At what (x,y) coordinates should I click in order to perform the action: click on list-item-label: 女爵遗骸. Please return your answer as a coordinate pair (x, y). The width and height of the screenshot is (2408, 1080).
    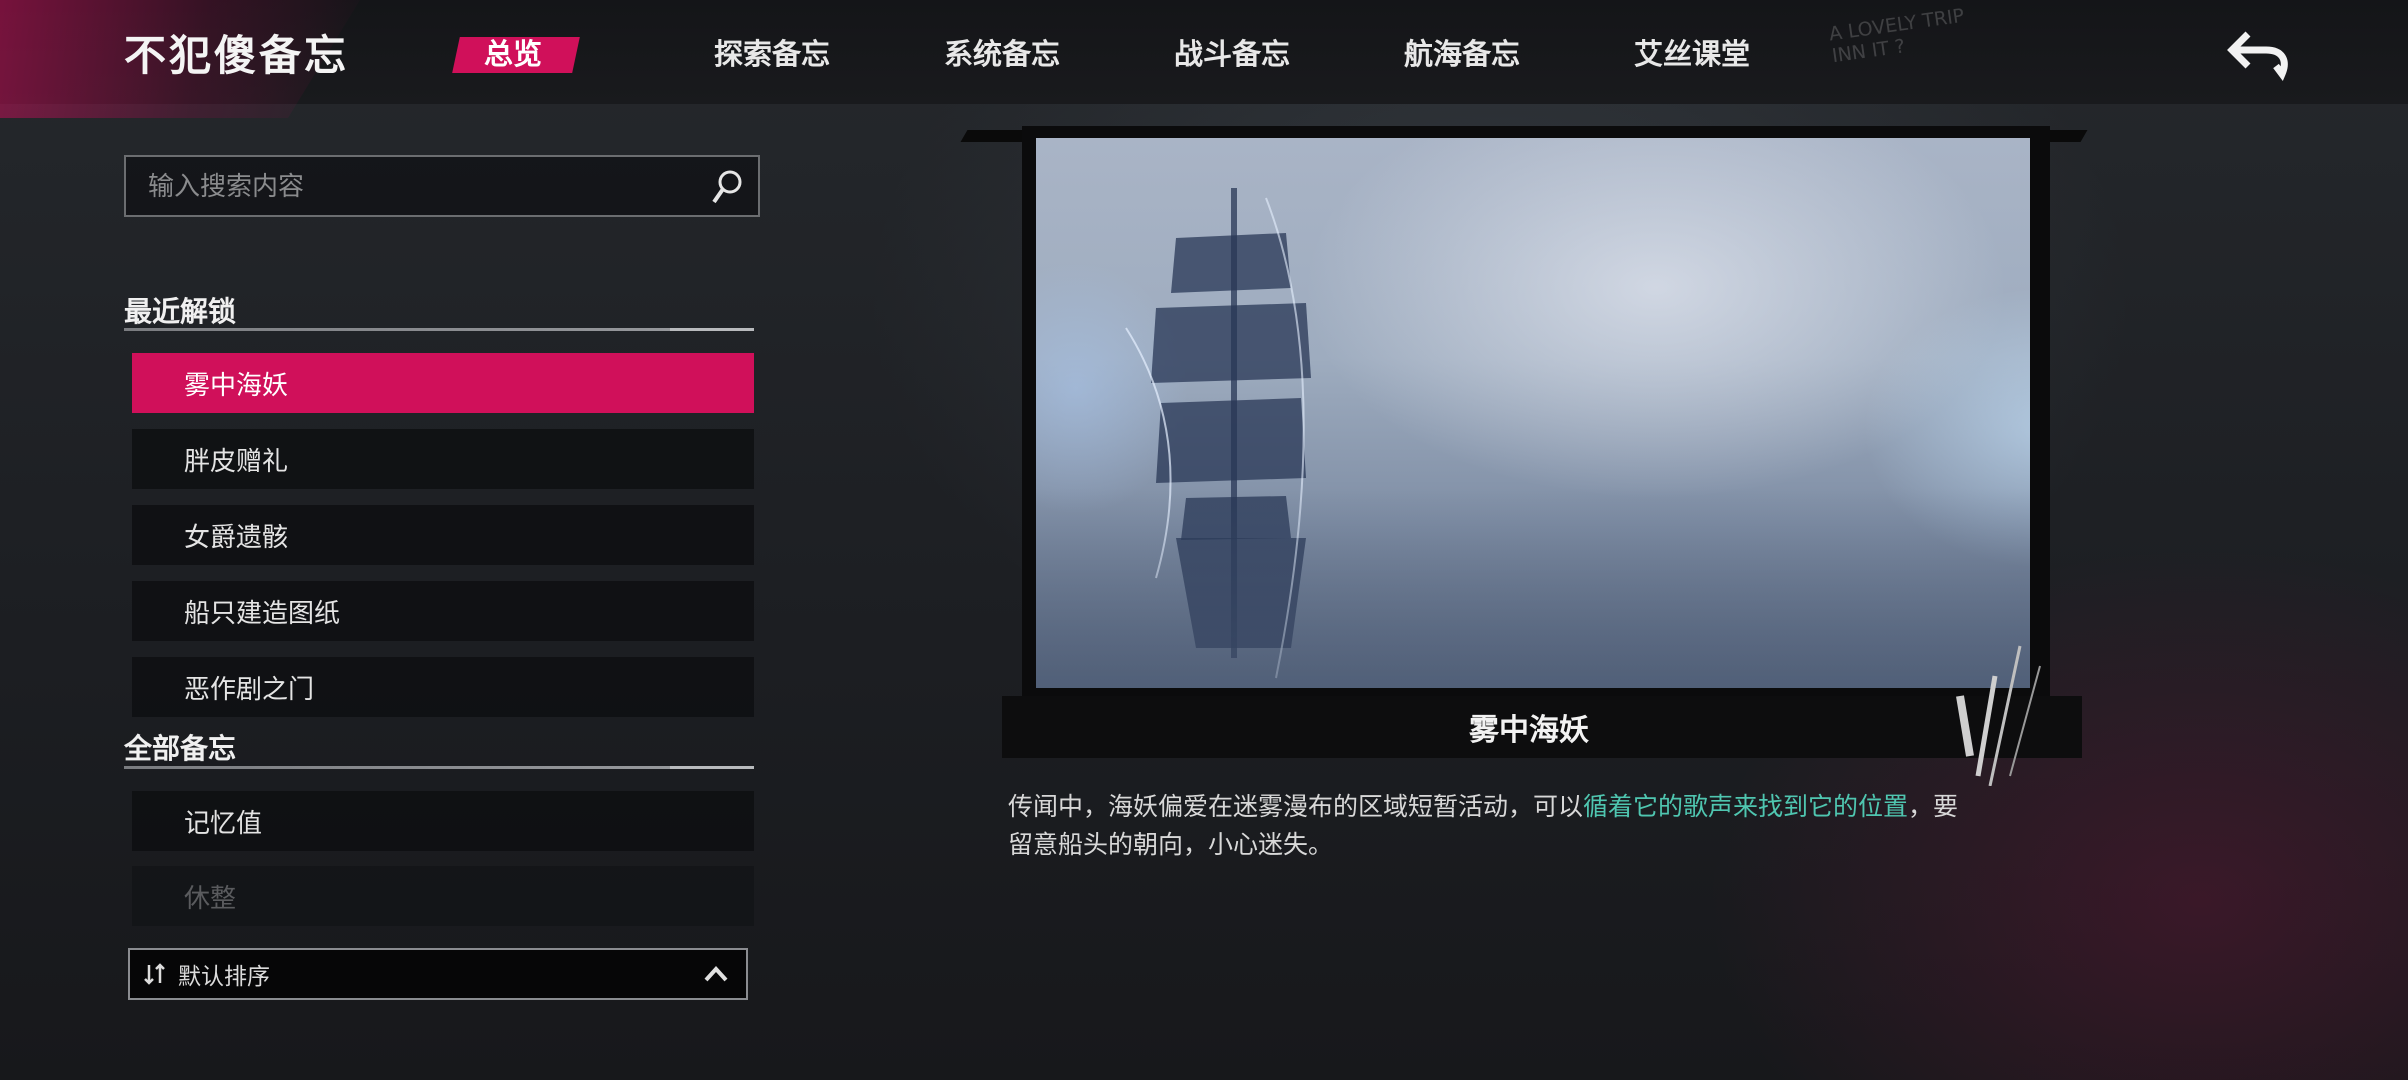
    Looking at the image, I should click on (236, 537).